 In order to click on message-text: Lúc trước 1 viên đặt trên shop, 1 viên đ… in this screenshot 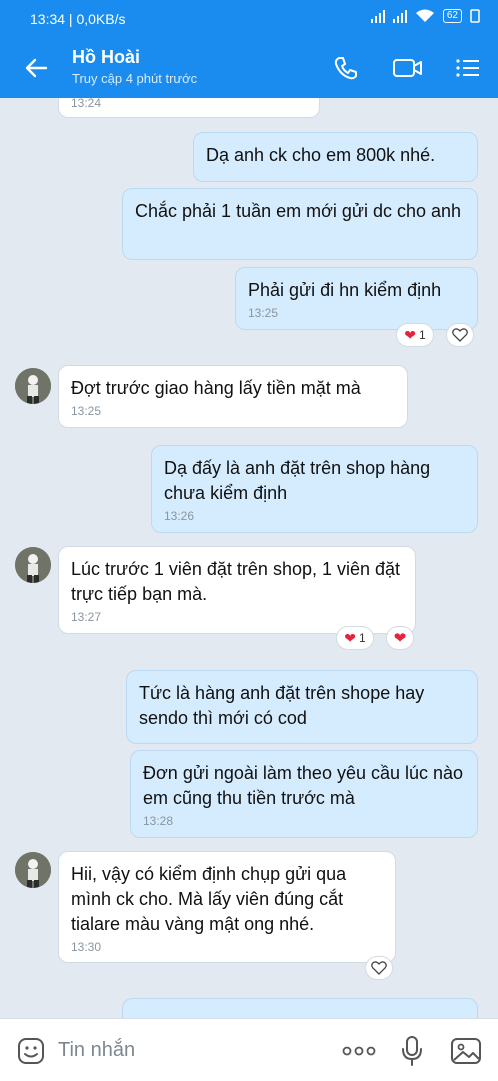, I will do `click(236, 581)`.